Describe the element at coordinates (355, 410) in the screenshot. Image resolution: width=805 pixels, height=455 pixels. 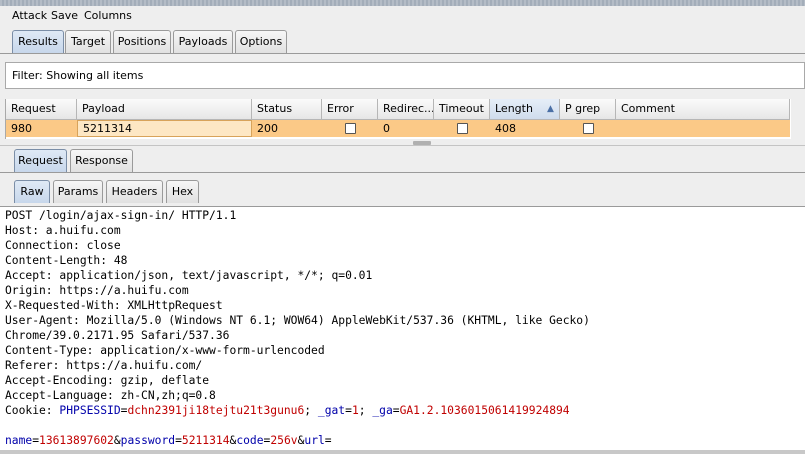
I see `cookie-value: 1` at that location.